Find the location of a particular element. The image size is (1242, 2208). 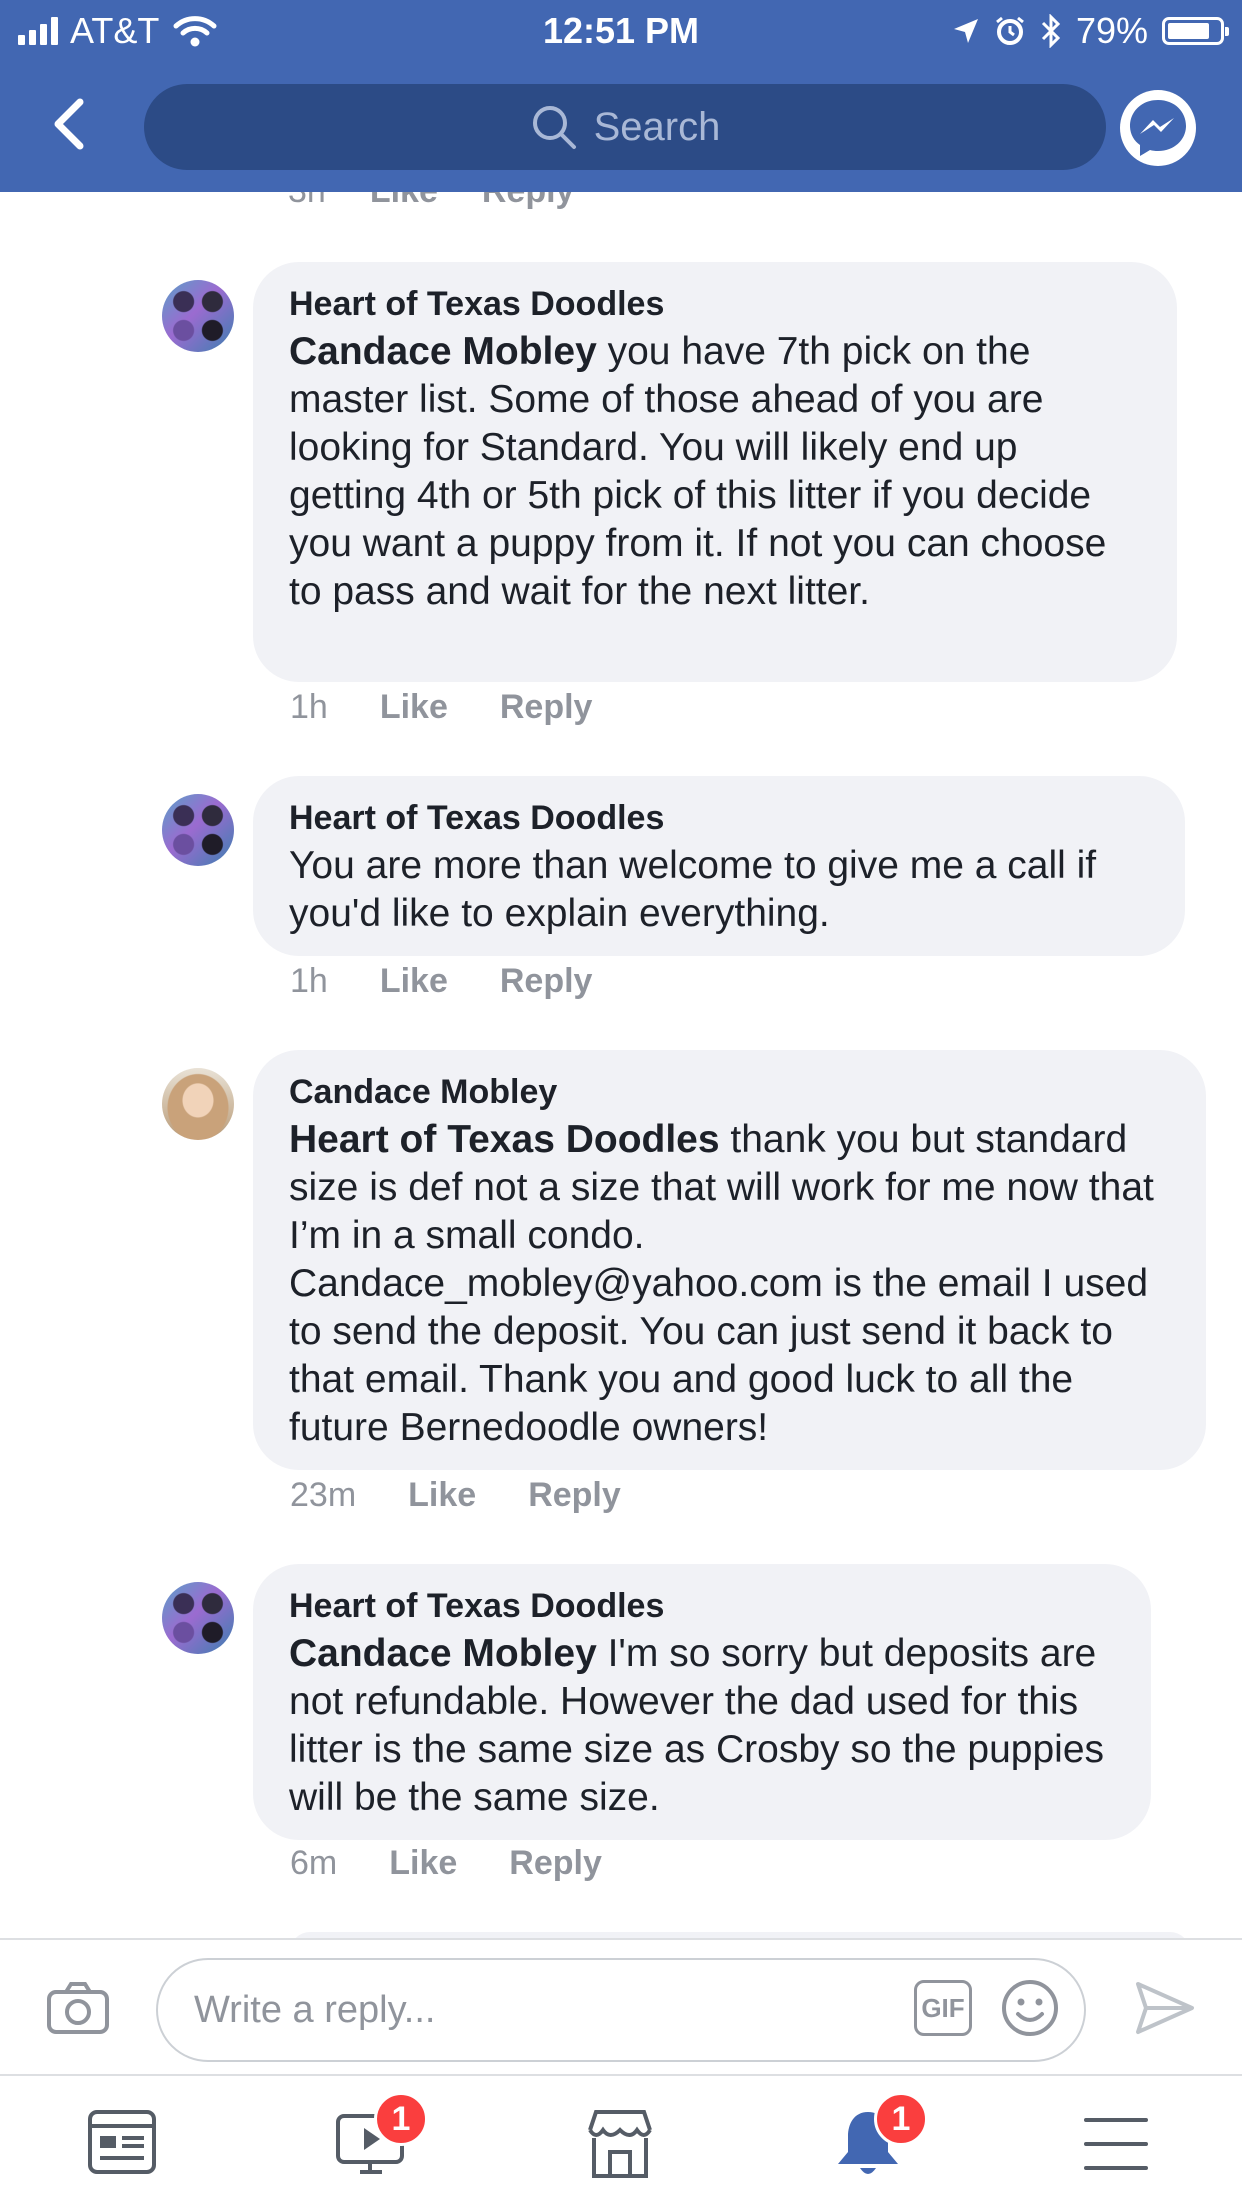

alarm-clock-icon is located at coordinates (1010, 30).